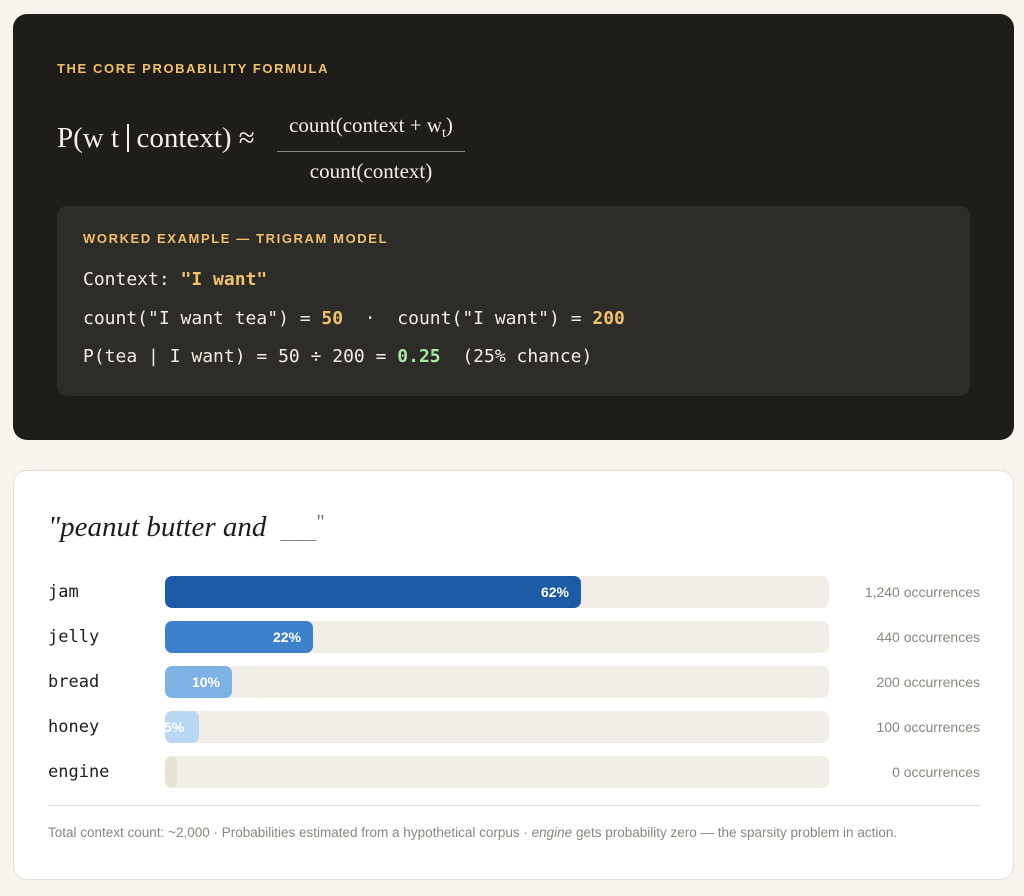 This screenshot has height=896, width=1024. Describe the element at coordinates (202, 318) in the screenshot. I see `count-trigram-label: count("I want tea") =` at that location.